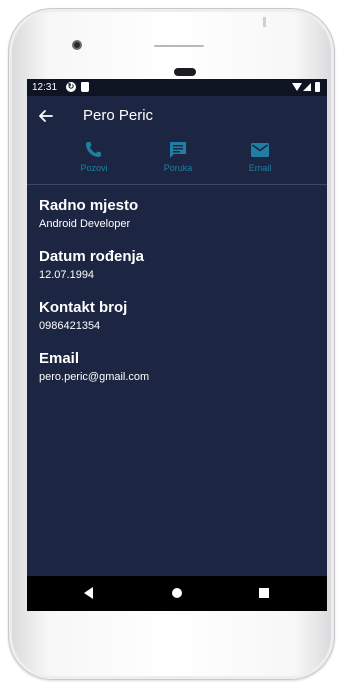 Image resolution: width=337 pixels, height=684 pixels. I want to click on call-label: Pozovi, so click(94, 168).